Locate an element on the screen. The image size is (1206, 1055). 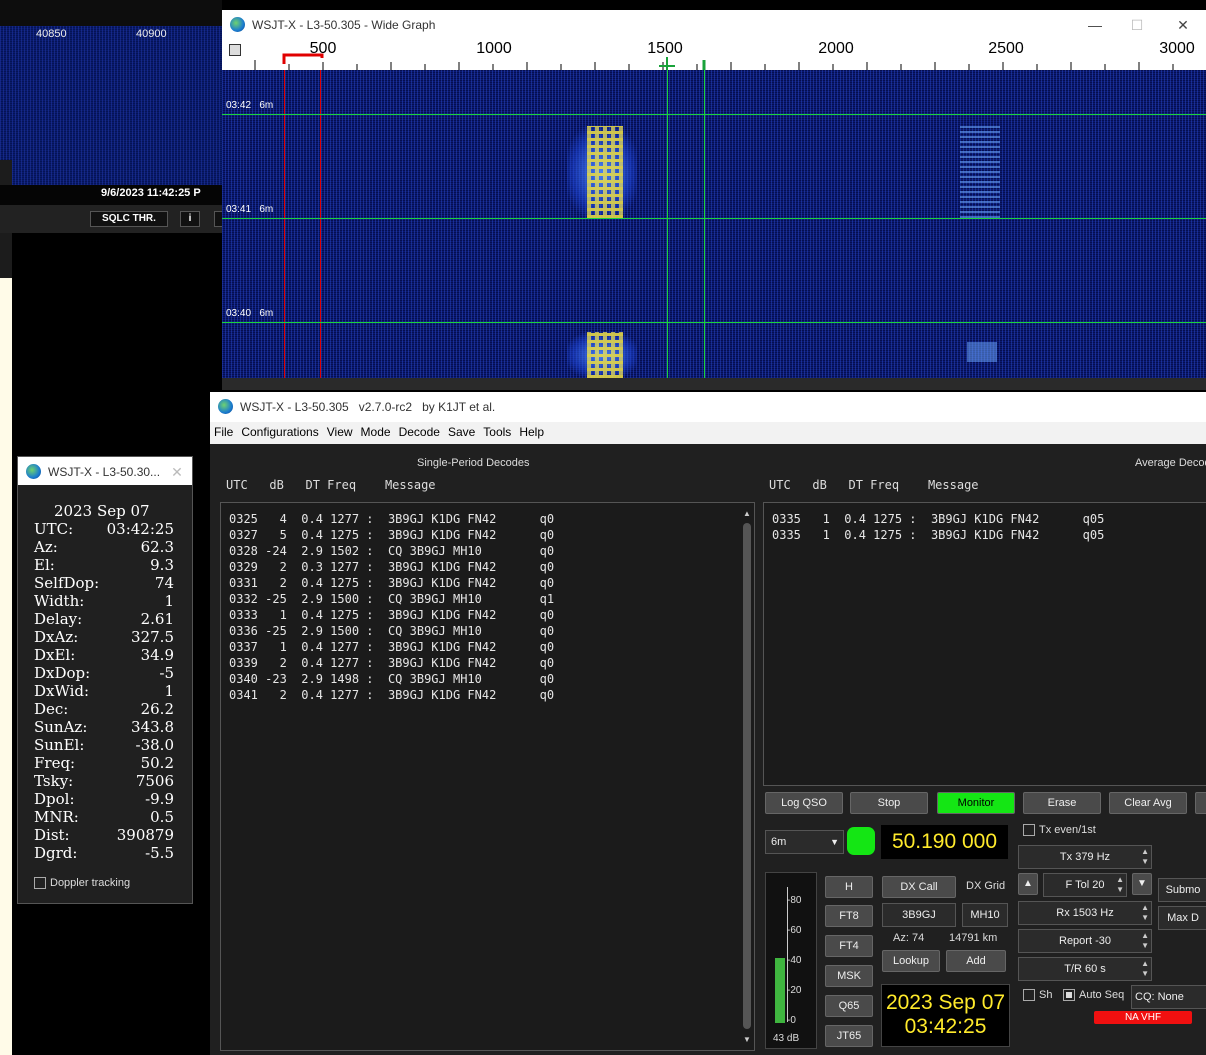
lookup-button: Lookup is located at coordinates (911, 961).